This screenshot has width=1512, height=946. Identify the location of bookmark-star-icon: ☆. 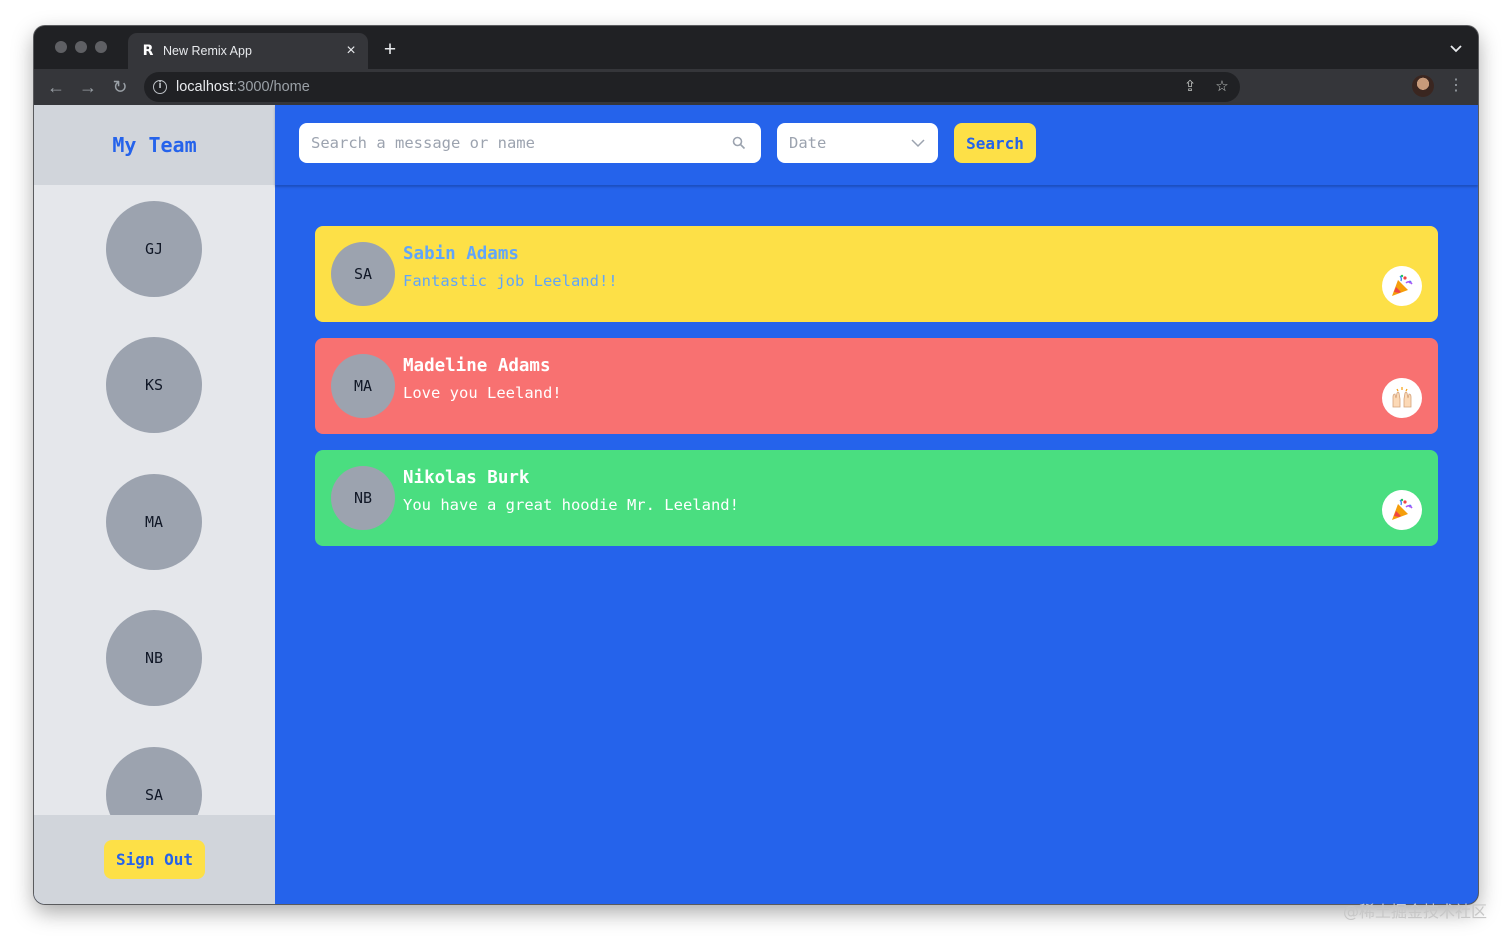
(1222, 87).